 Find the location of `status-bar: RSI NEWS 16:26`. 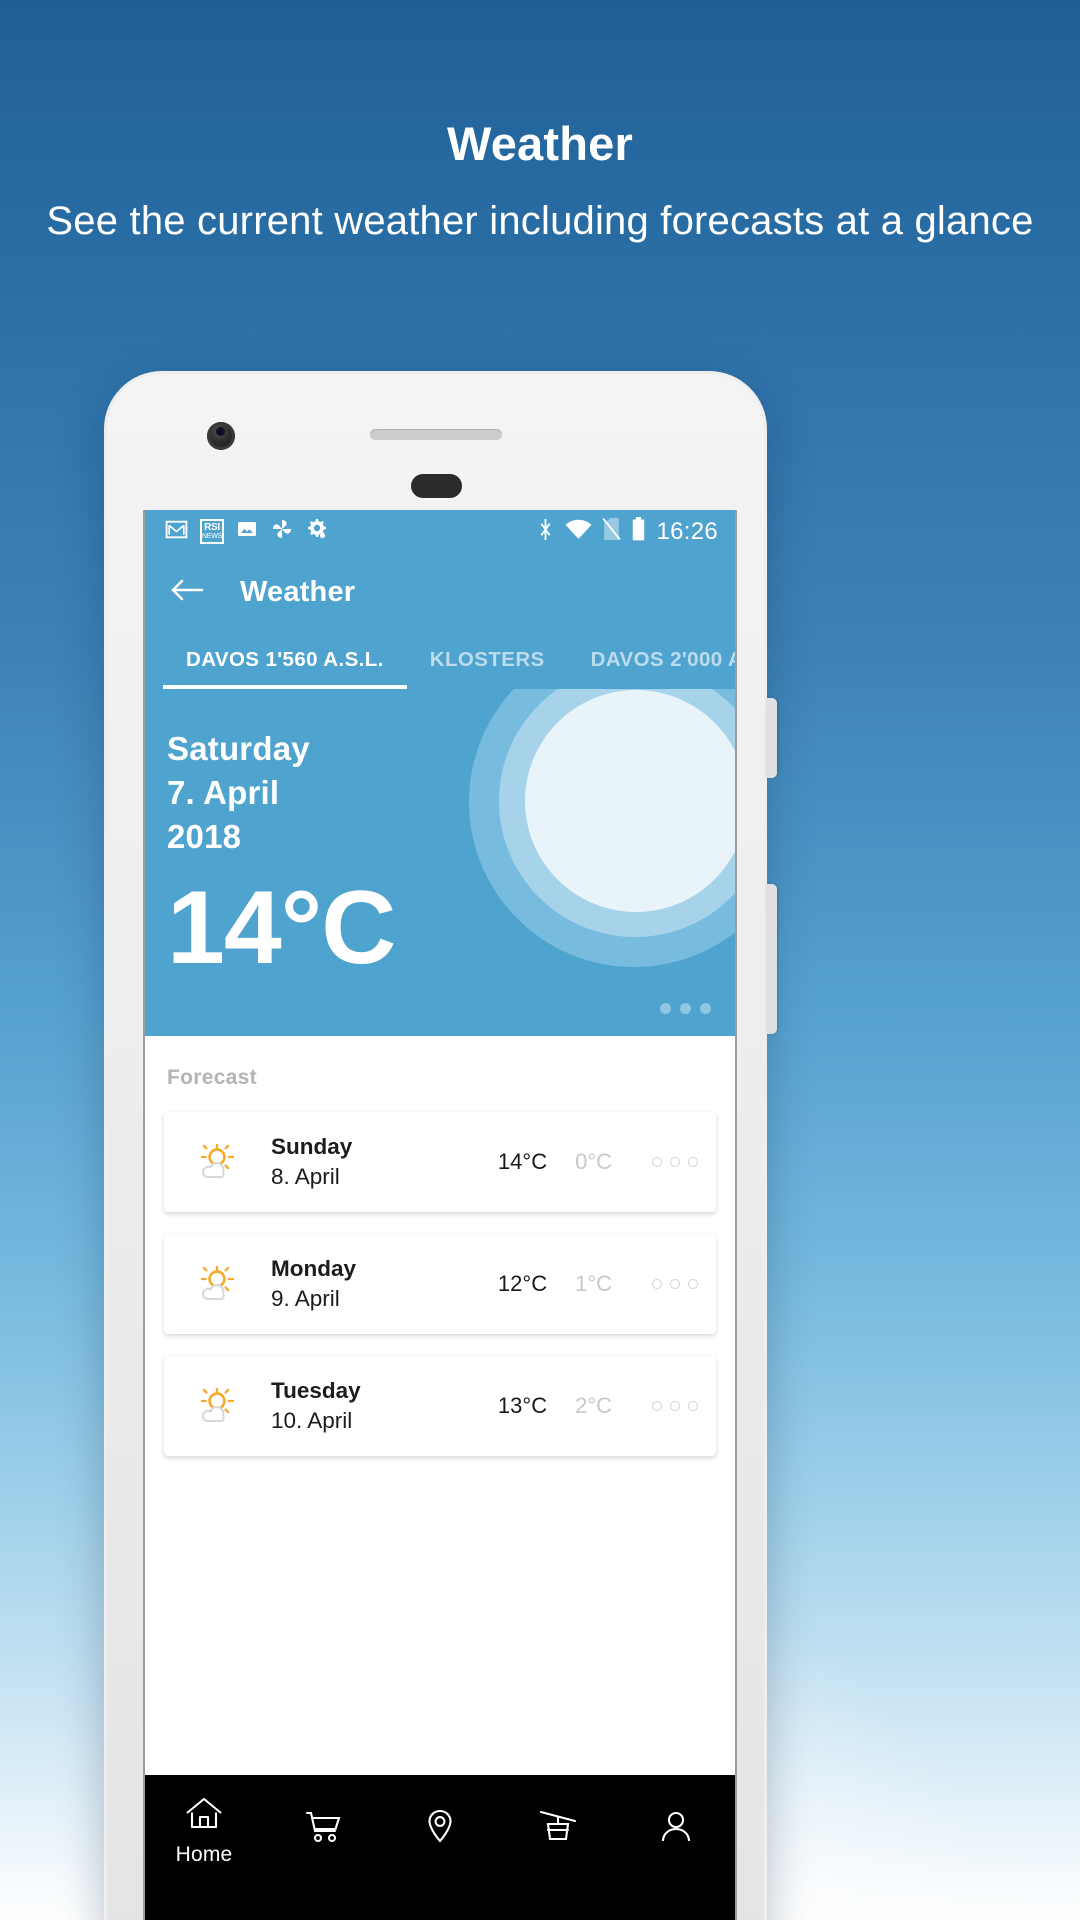

status-bar: RSI NEWS 16:26 is located at coordinates (440, 531).